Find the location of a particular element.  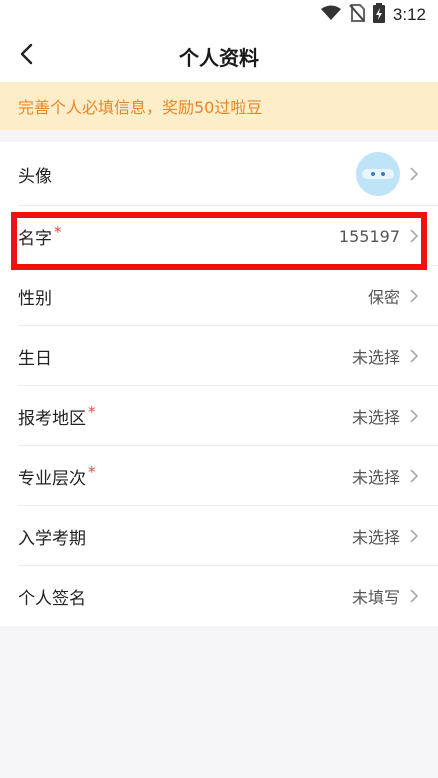

row-birthday: 生日 未选择 is located at coordinates (219, 356).